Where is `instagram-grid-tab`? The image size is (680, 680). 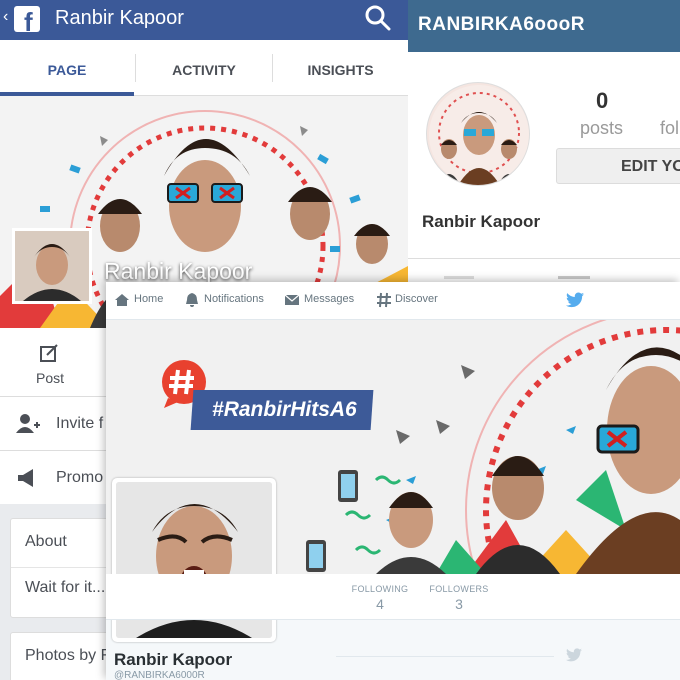 instagram-grid-tab is located at coordinates (459, 277).